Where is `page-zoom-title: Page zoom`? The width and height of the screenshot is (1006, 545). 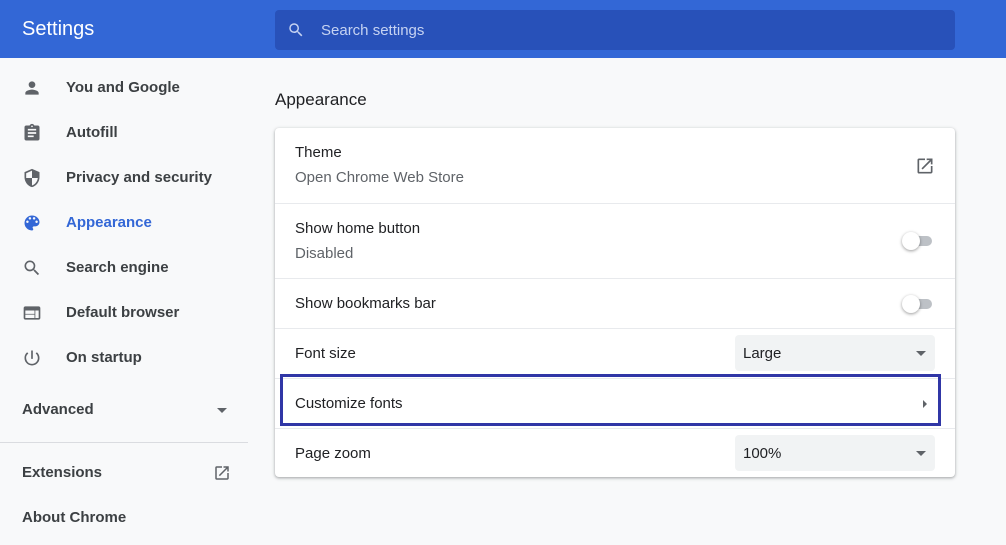
page-zoom-title: Page zoom is located at coordinates (333, 453).